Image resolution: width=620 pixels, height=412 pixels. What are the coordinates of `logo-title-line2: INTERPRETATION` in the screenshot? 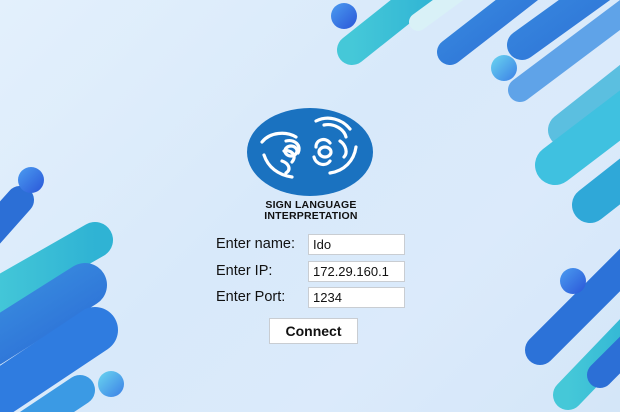 It's located at (311, 216).